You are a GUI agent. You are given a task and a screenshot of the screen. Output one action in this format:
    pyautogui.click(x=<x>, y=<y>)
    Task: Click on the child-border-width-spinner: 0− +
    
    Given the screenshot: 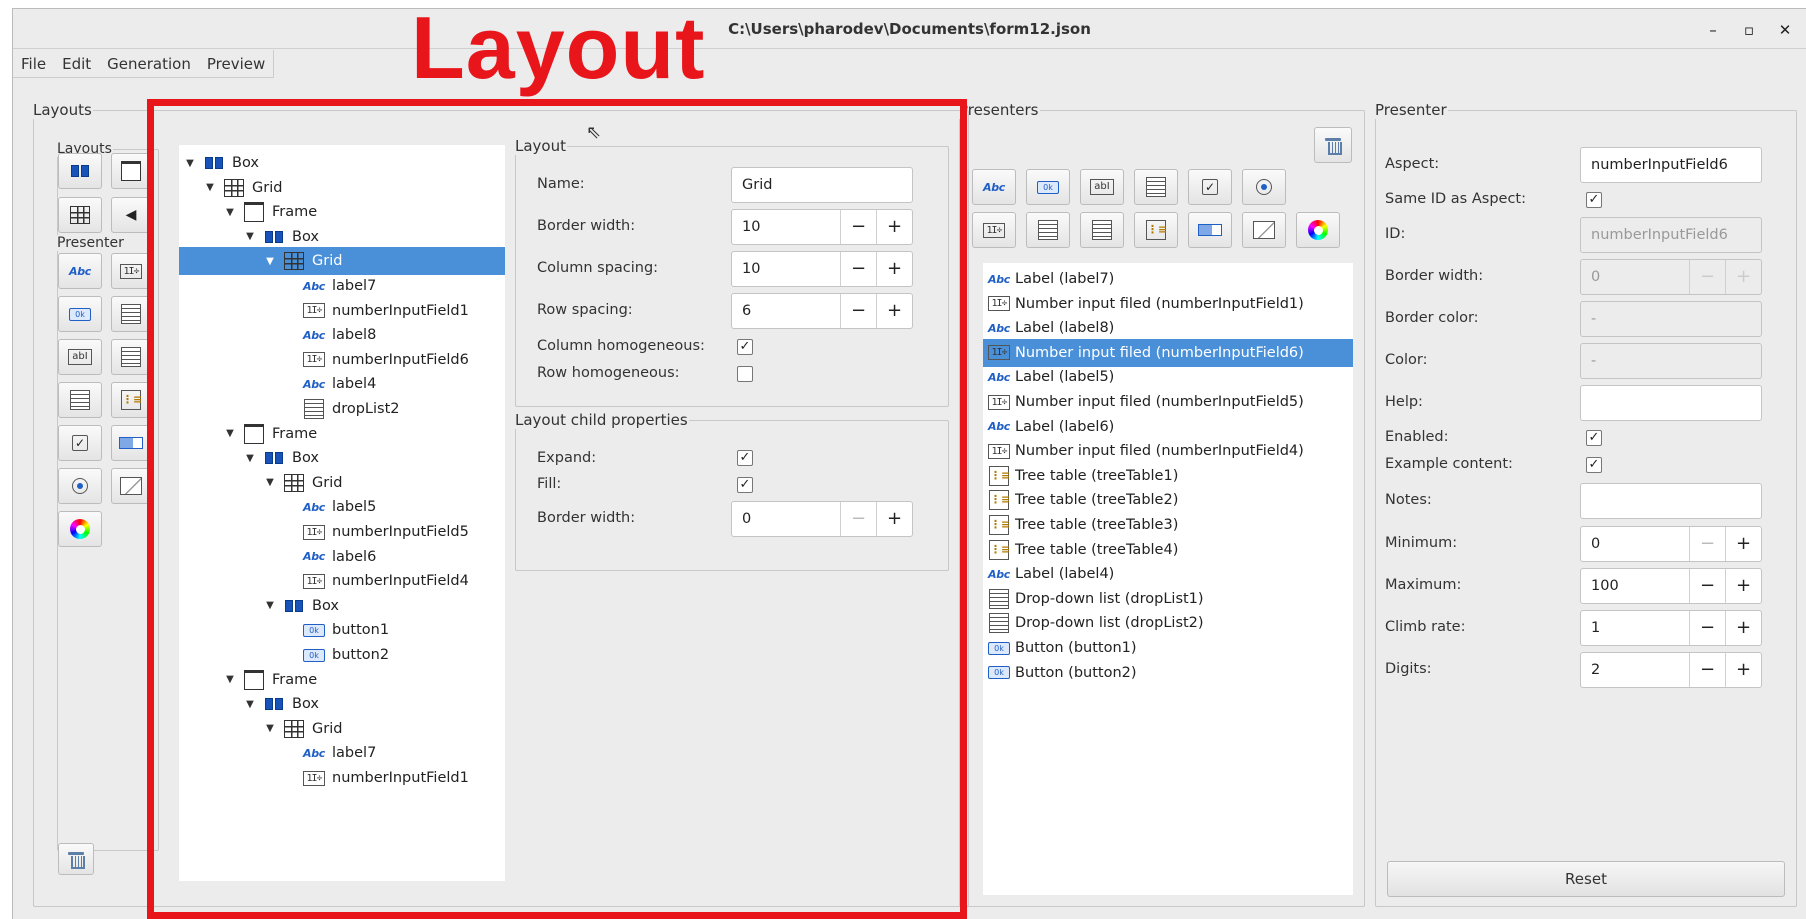 What is the action you would take?
    pyautogui.click(x=822, y=519)
    